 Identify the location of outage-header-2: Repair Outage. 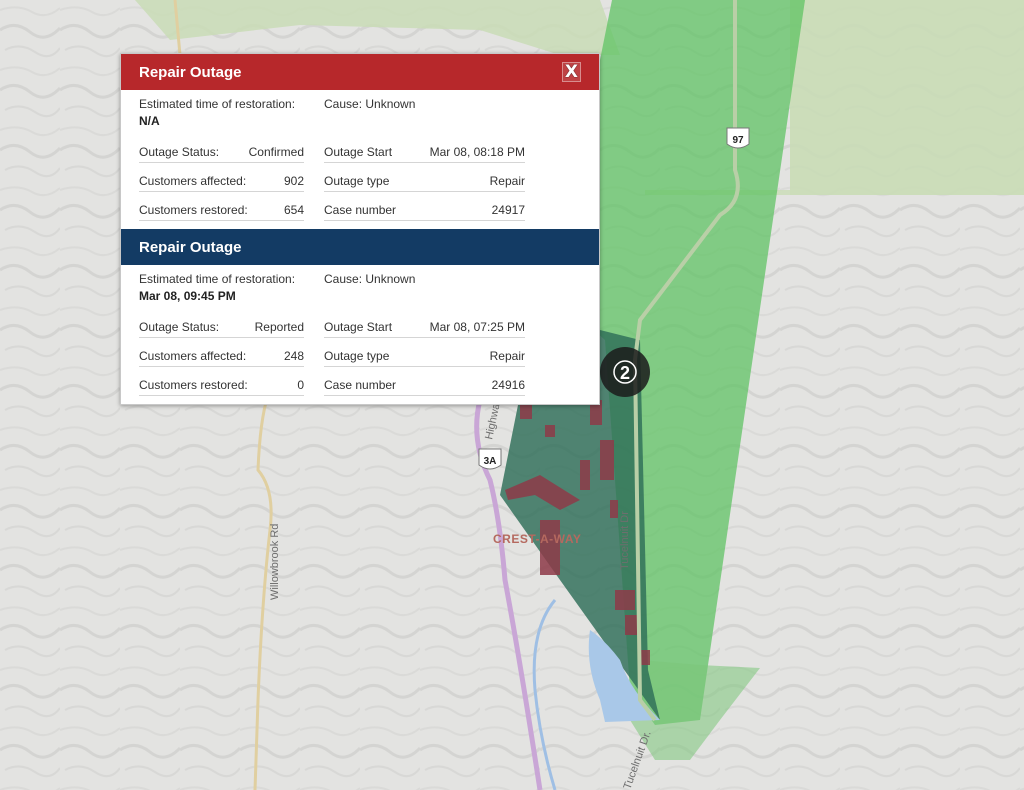
(360, 247).